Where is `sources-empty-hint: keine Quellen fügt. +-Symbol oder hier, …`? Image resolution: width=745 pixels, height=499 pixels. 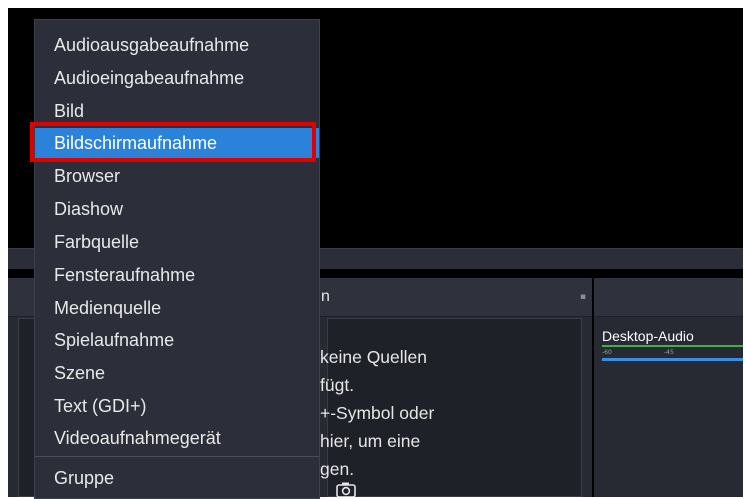
sources-empty-hint: keine Quellen fügt. +-Symbol oder hier, … is located at coordinates (377, 413).